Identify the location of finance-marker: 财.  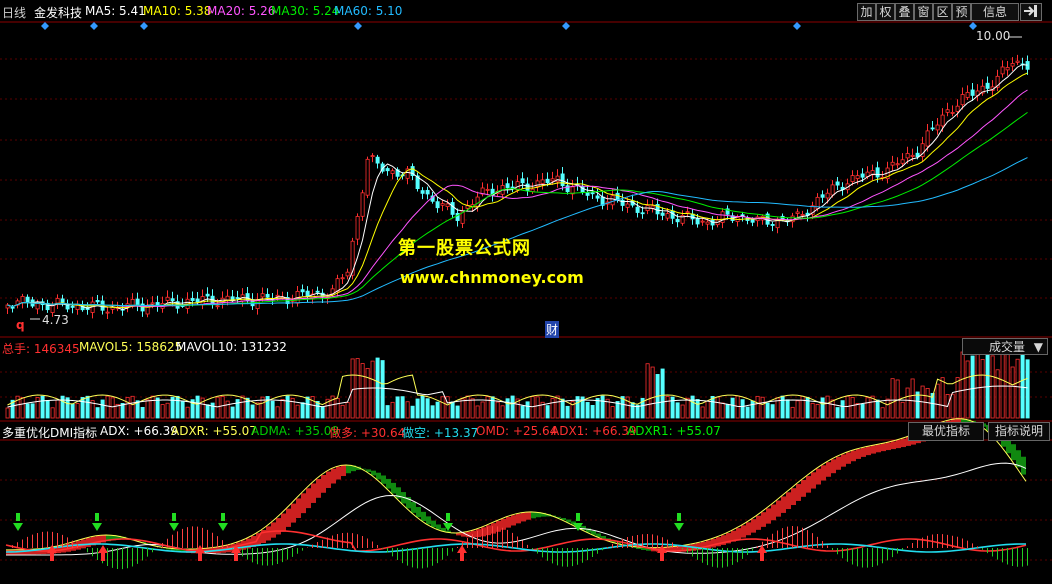
(552, 329).